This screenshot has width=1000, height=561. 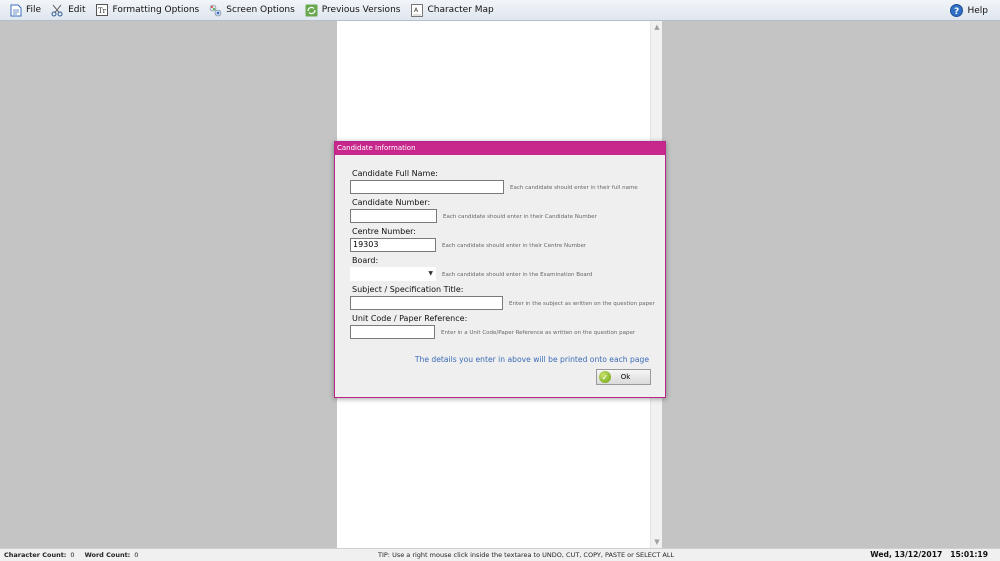 I want to click on counts: Character Count: 0 Word Count: 0, so click(x=74, y=555).